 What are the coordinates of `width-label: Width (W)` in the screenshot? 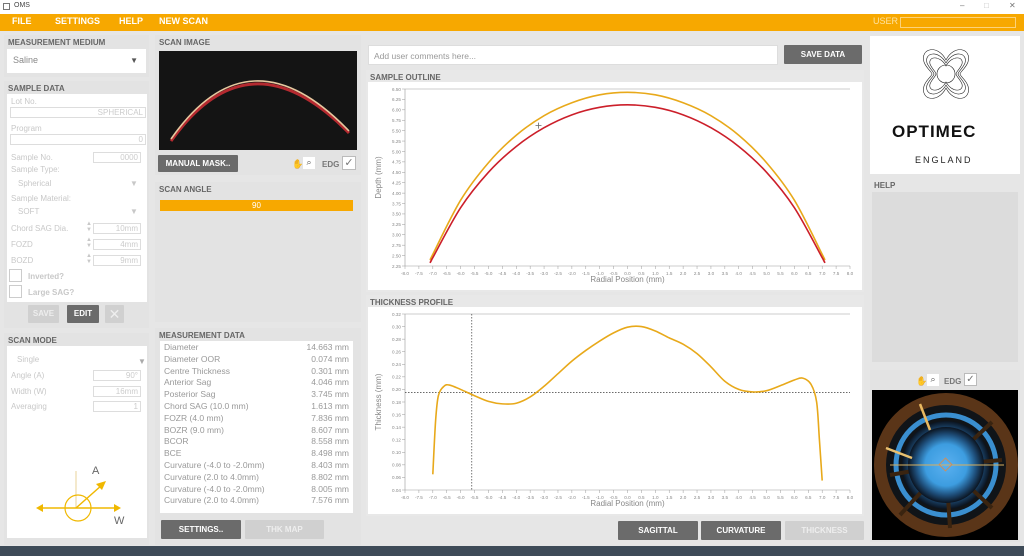 It's located at (29, 391).